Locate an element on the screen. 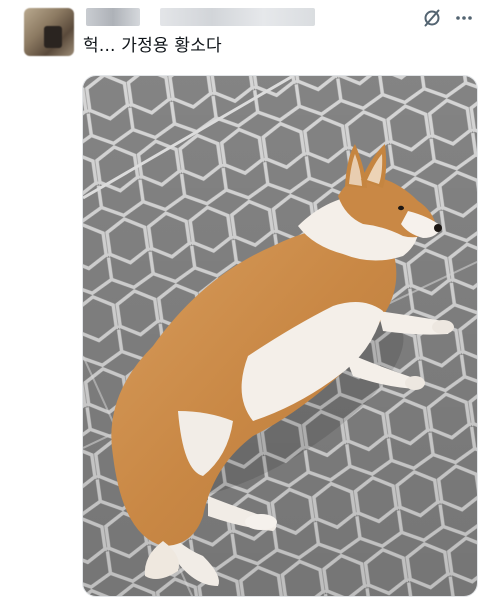  author-handle-blurred is located at coordinates (237, 17).